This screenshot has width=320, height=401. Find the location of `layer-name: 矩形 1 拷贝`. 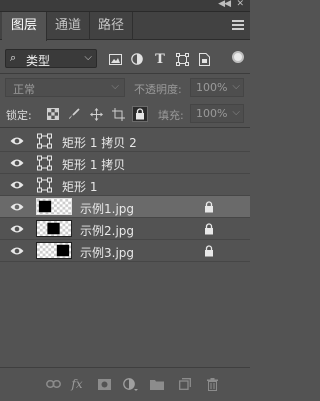

layer-name: 矩形 1 拷贝 is located at coordinates (94, 165).